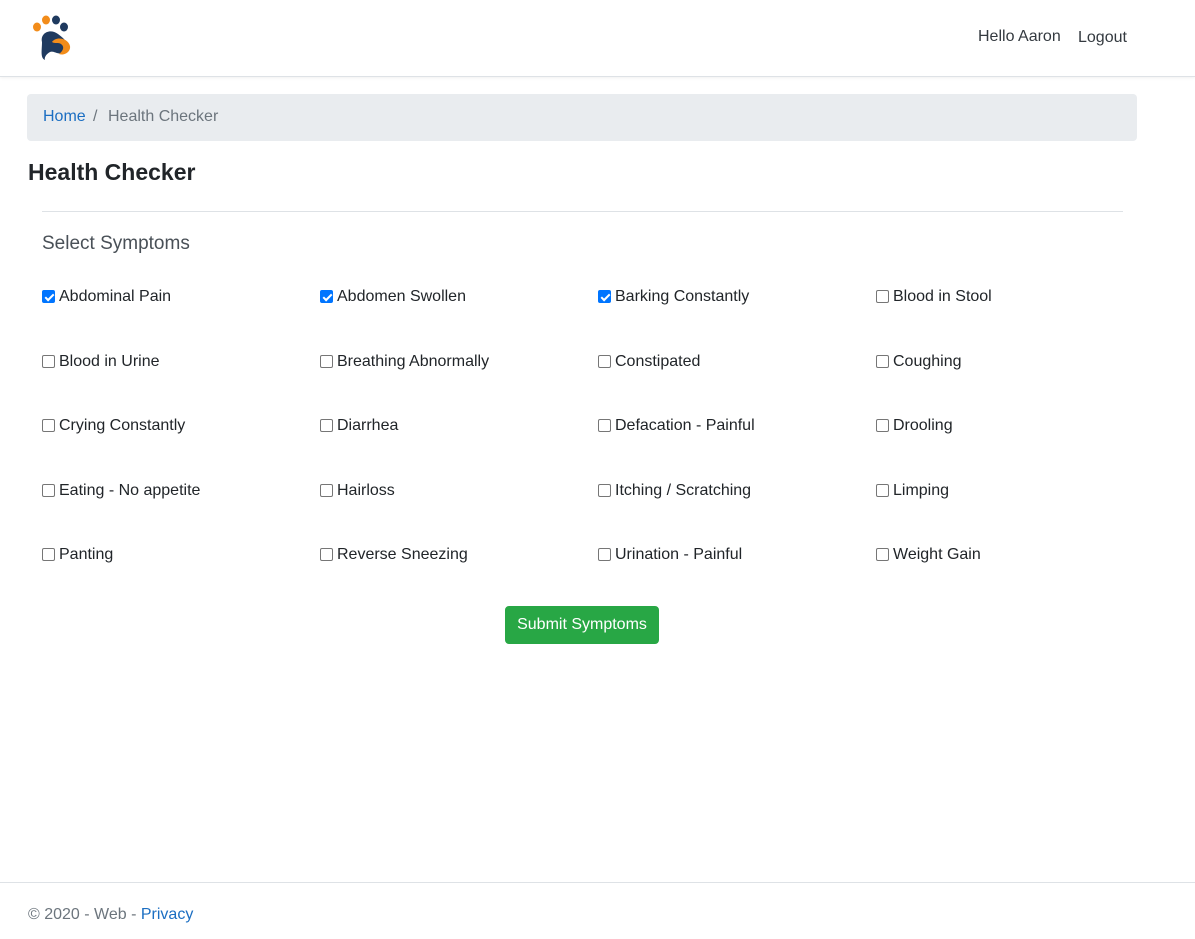 The width and height of the screenshot is (1195, 939). What do you see at coordinates (52, 38) in the screenshot?
I see `paw-logo-icon` at bounding box center [52, 38].